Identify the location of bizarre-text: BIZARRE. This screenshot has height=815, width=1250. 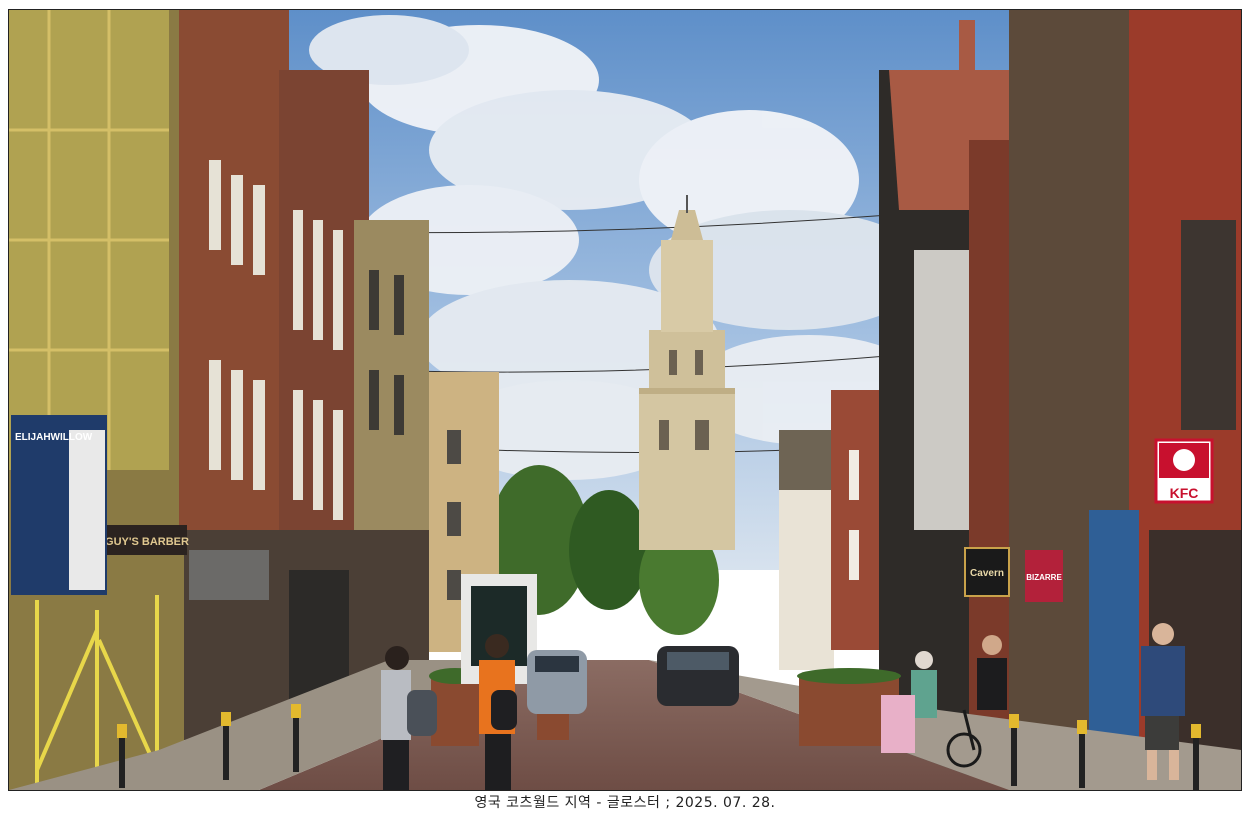
(1044, 577).